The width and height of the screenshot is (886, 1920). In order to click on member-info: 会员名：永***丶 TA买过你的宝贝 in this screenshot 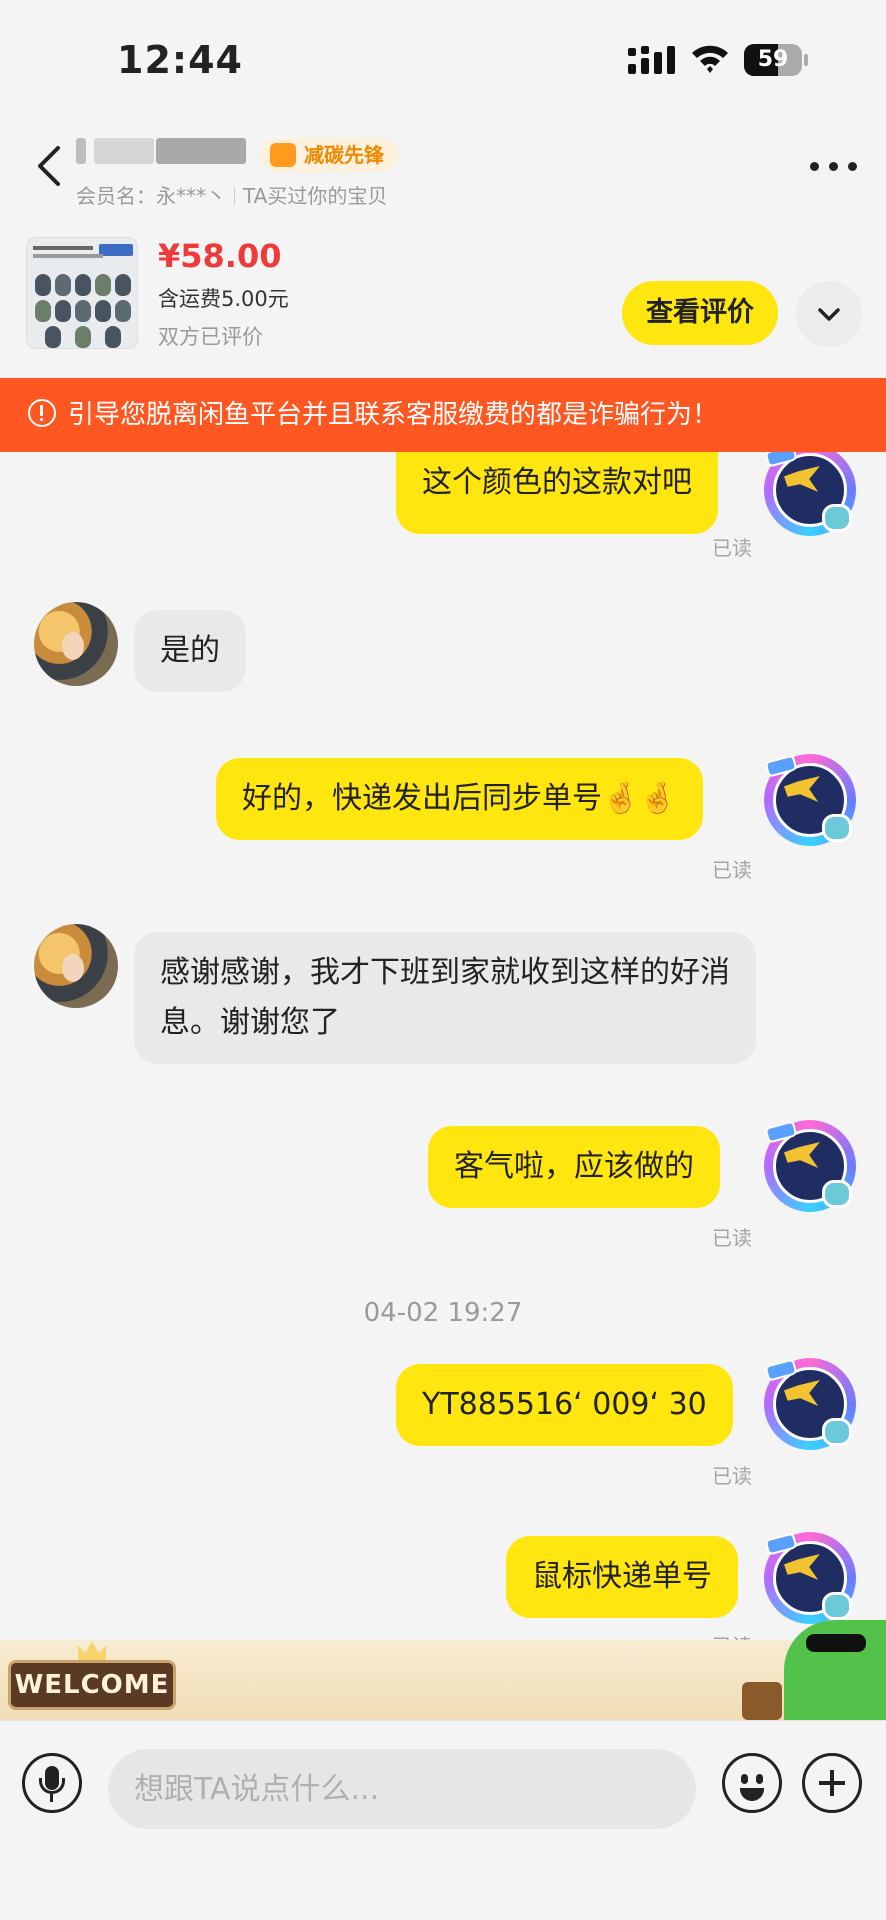, I will do `click(232, 196)`.